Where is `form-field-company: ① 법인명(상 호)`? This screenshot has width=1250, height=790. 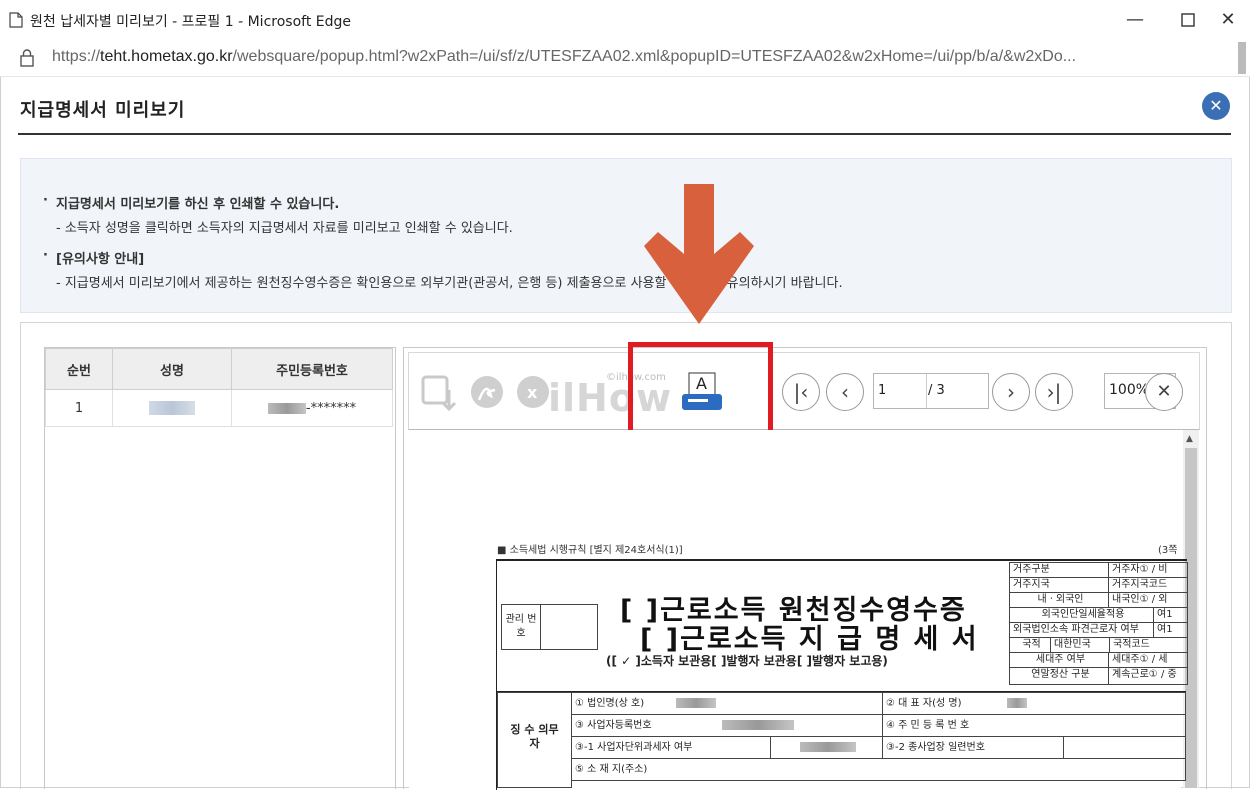 form-field-company: ① 법인명(상 호) is located at coordinates (727, 703).